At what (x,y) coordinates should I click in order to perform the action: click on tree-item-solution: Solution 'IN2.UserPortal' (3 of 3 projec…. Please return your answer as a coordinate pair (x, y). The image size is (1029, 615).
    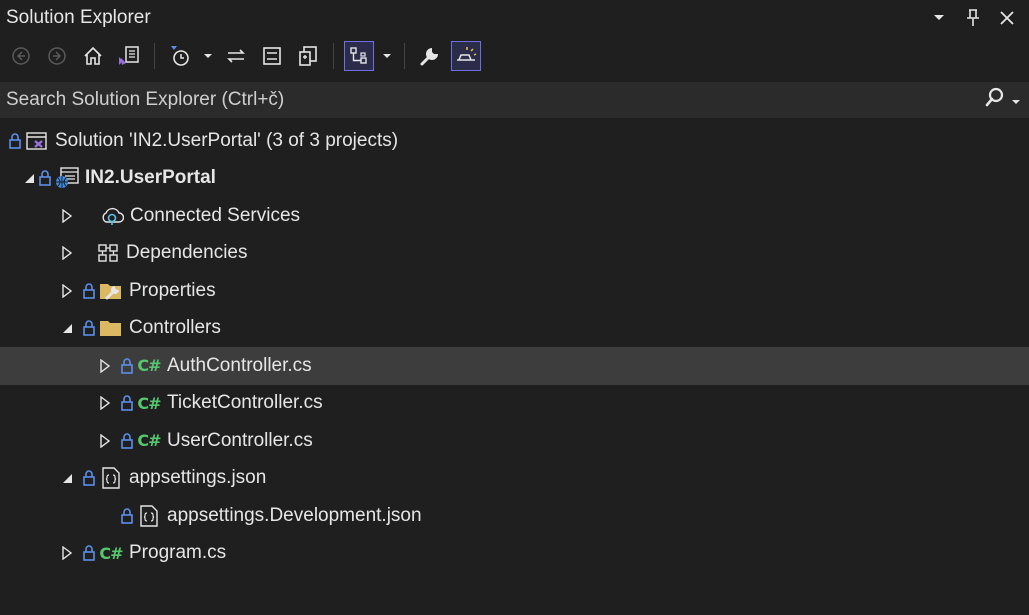
    Looking at the image, I should click on (514, 141).